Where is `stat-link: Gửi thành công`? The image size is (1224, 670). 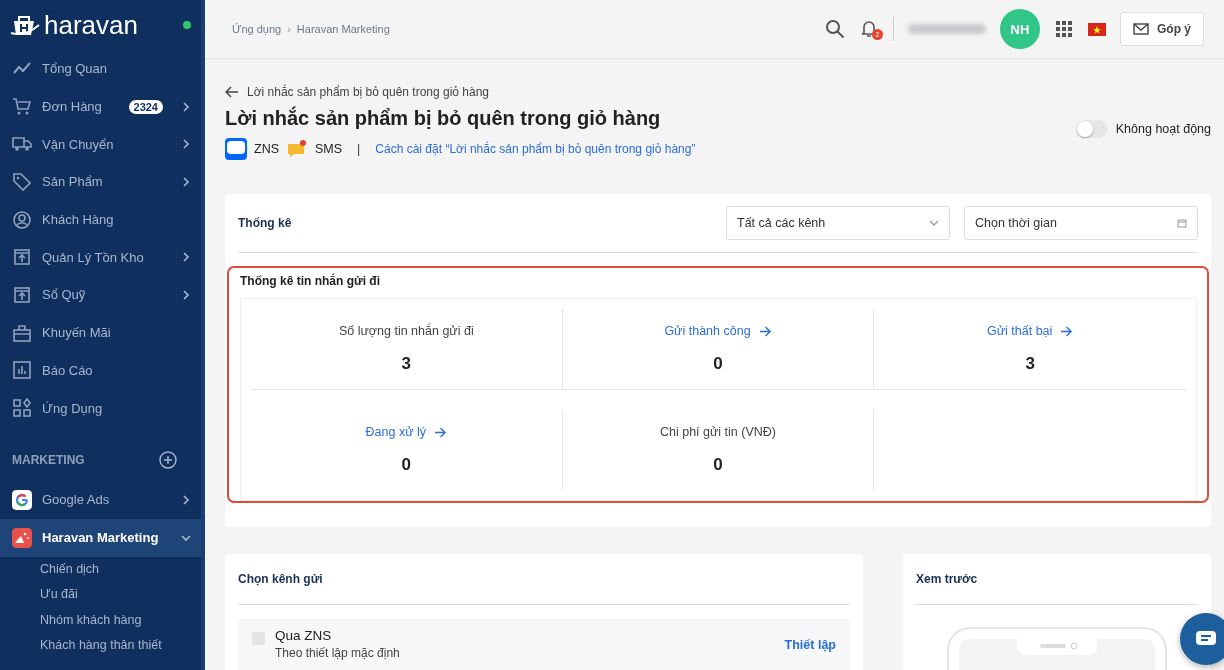
stat-link: Gửi thành công is located at coordinates (718, 331).